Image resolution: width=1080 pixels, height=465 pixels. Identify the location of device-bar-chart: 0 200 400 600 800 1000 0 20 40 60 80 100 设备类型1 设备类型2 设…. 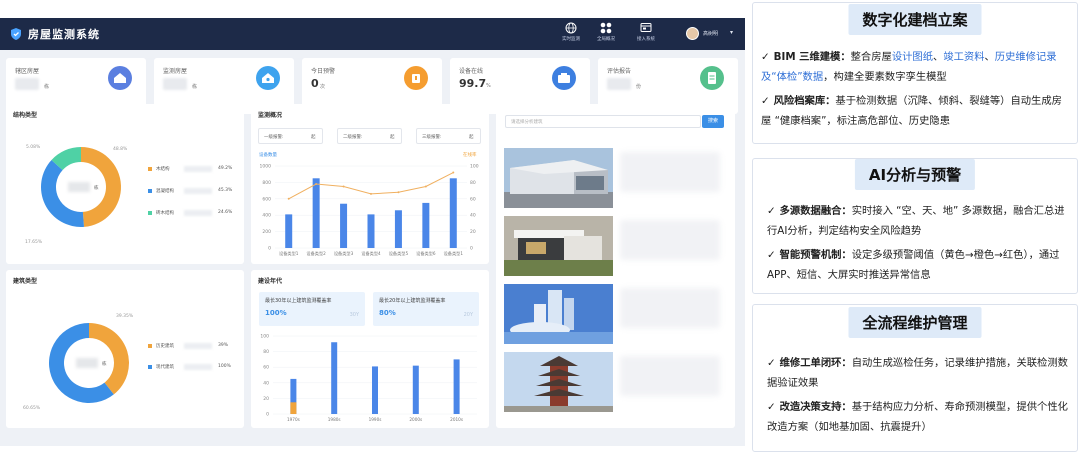
(369, 211).